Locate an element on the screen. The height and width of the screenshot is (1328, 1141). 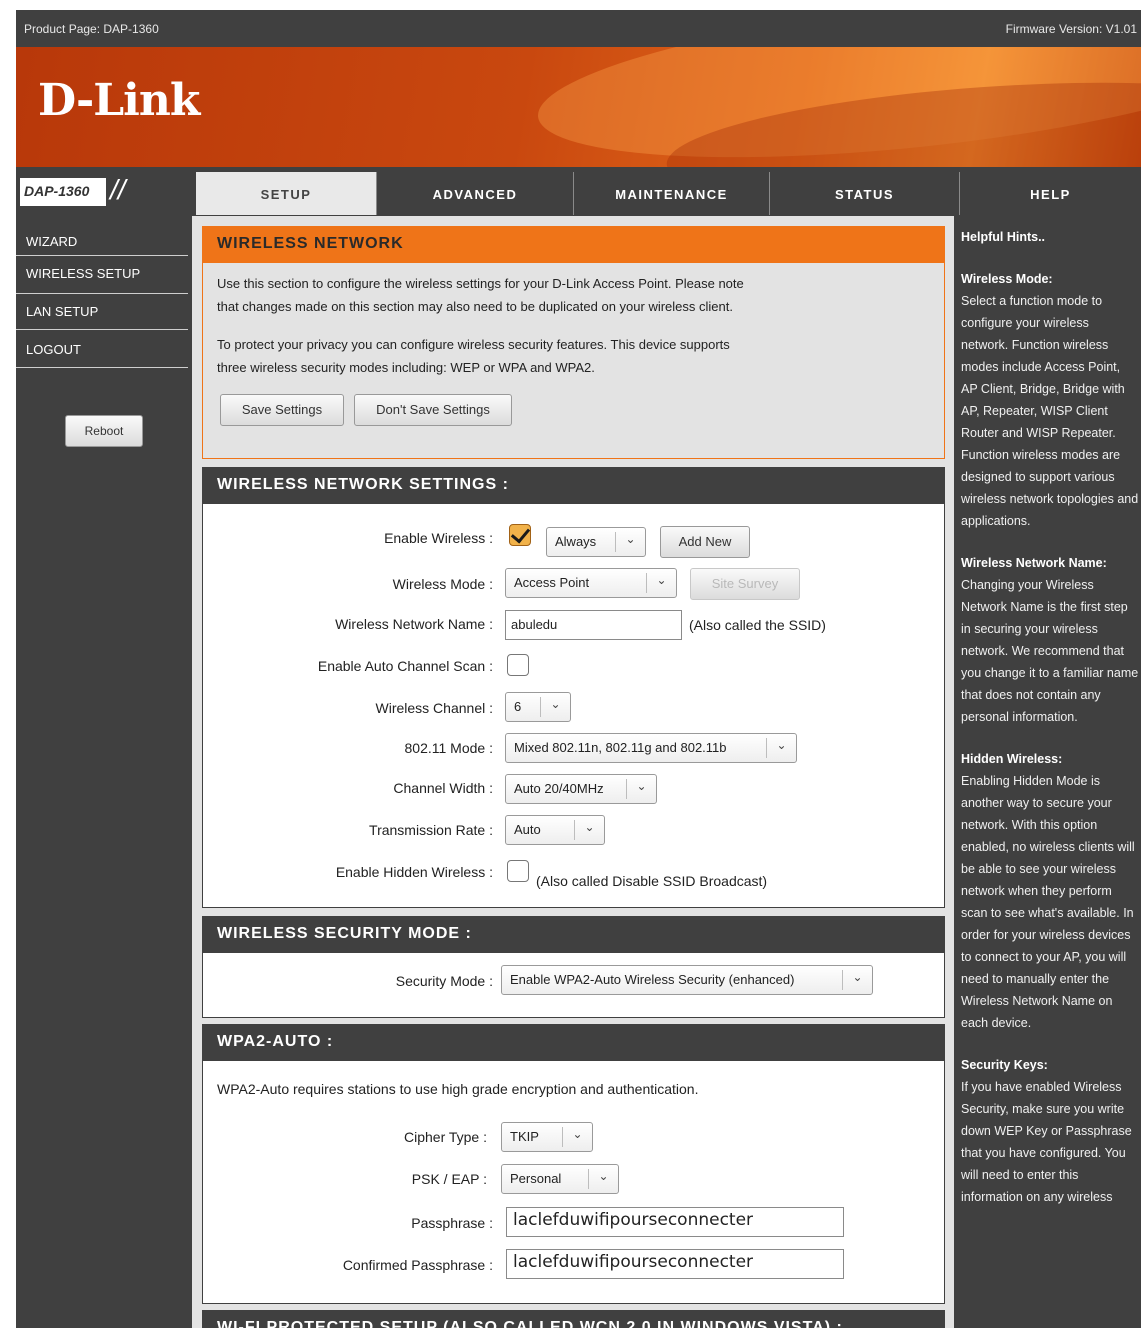
psk-eap-label: PSK / EAP : is located at coordinates (449, 1179).